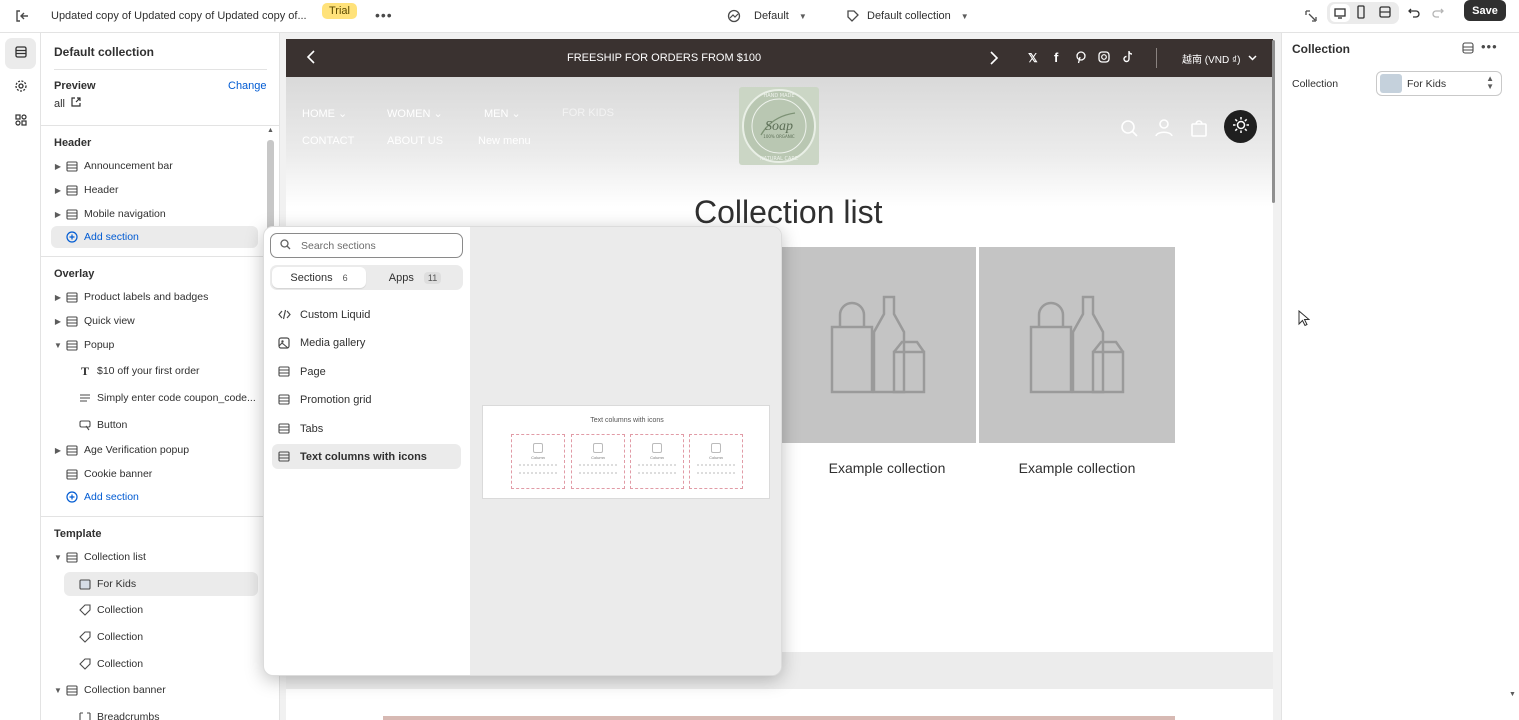 This screenshot has height=720, width=1519. Describe the element at coordinates (366, 456) in the screenshot. I see `section-option-text-columns: Text columns with icons` at that location.